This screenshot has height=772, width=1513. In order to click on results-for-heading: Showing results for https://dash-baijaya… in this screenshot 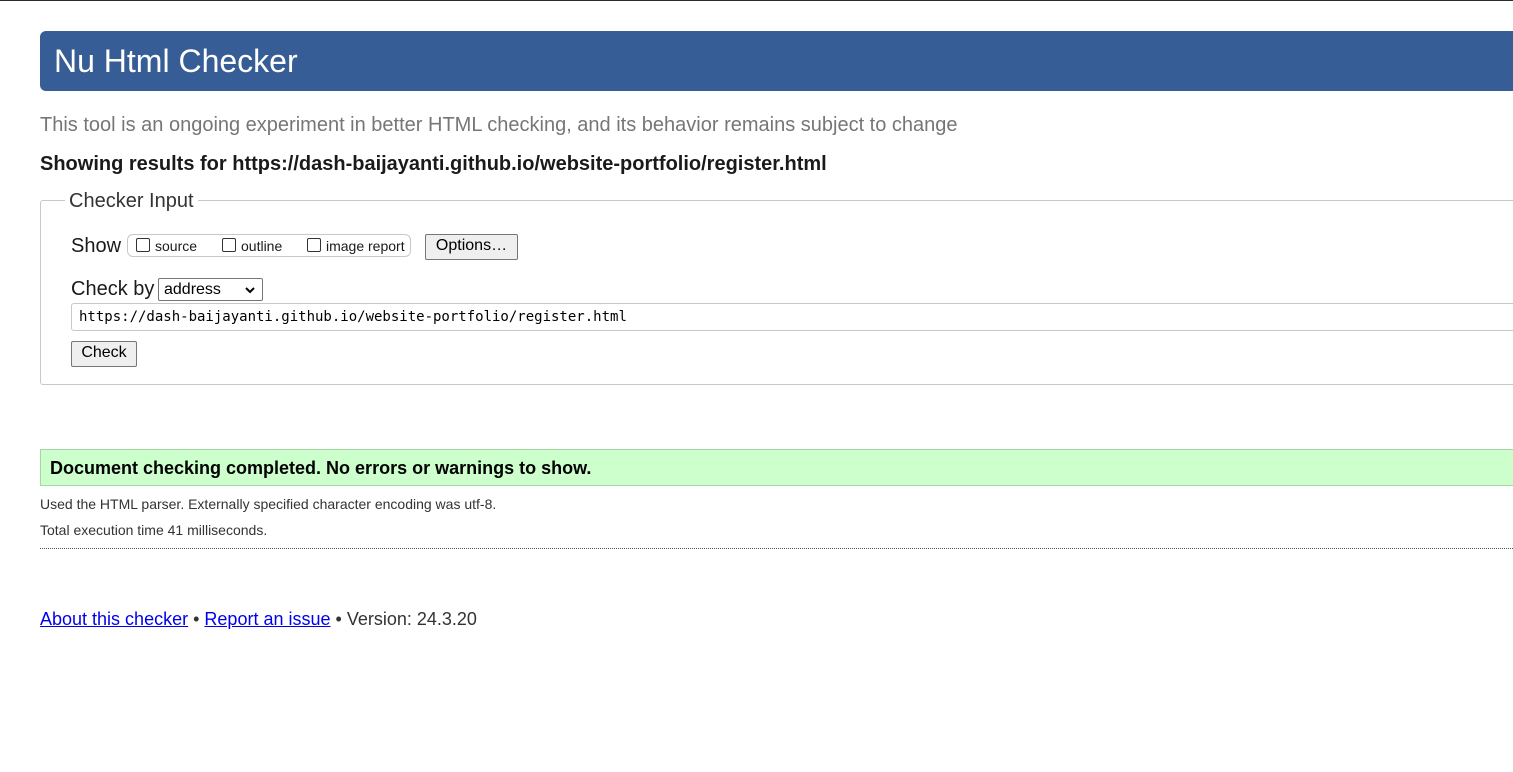, I will do `click(433, 164)`.